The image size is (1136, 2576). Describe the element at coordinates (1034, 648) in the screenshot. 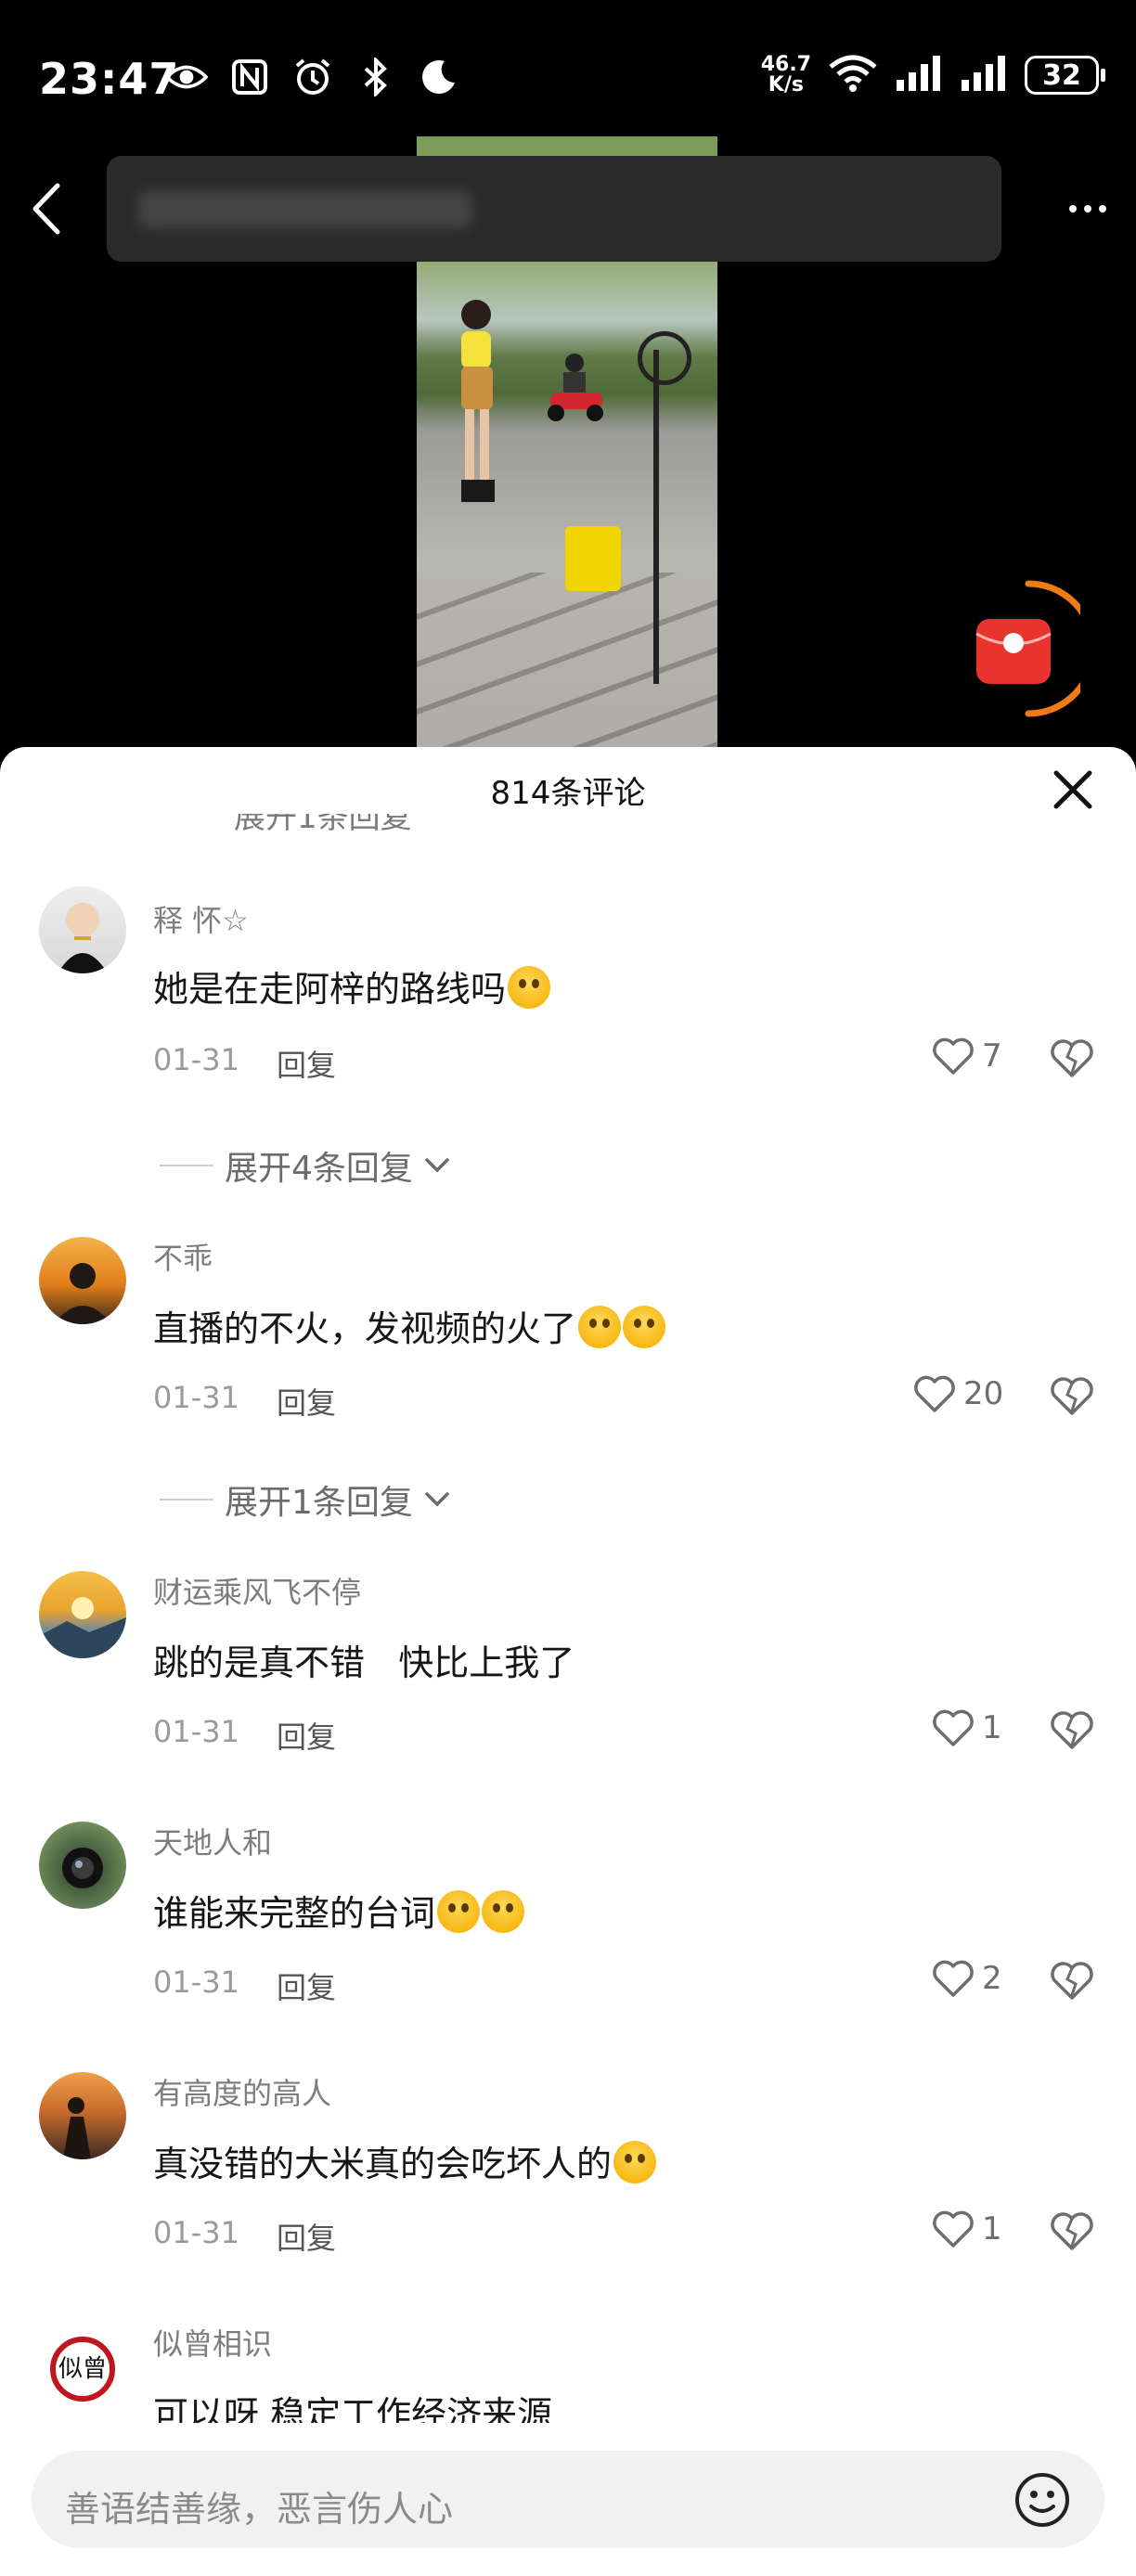

I see `red-packet-button` at that location.